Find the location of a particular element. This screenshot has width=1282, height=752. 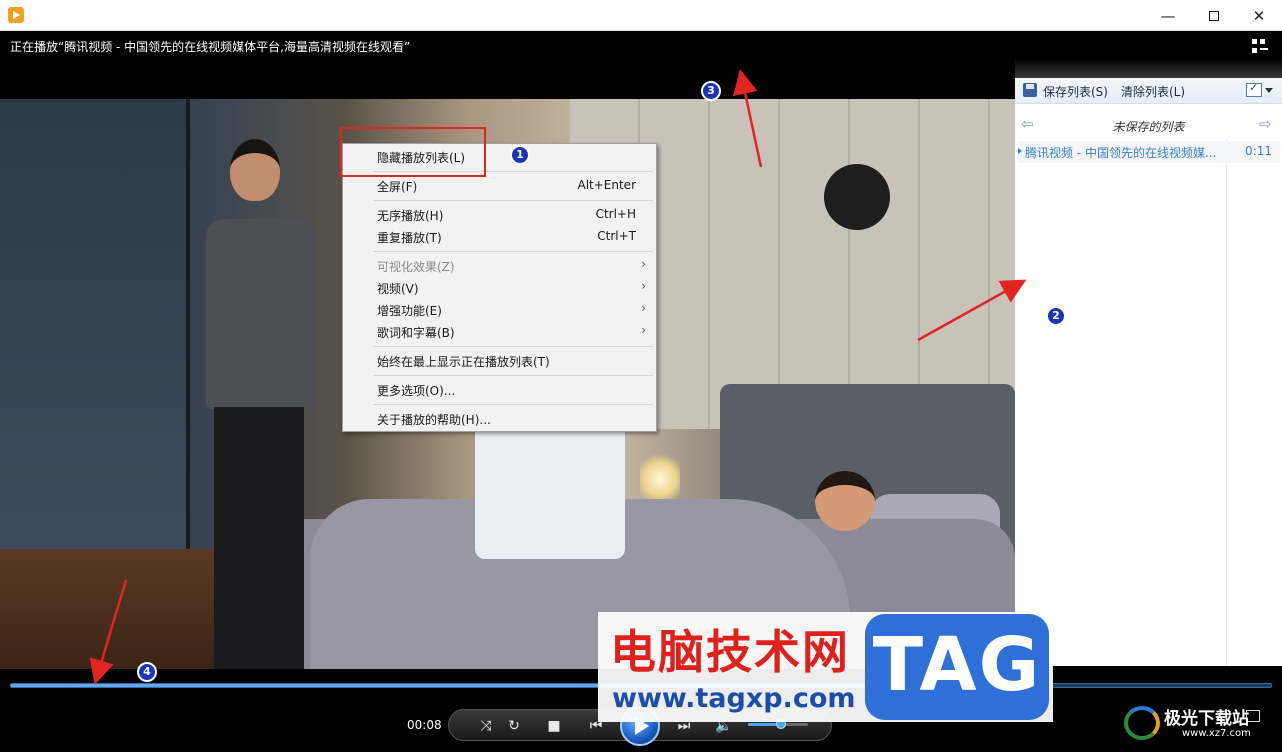

maximize-icon is located at coordinates (1214, 15).